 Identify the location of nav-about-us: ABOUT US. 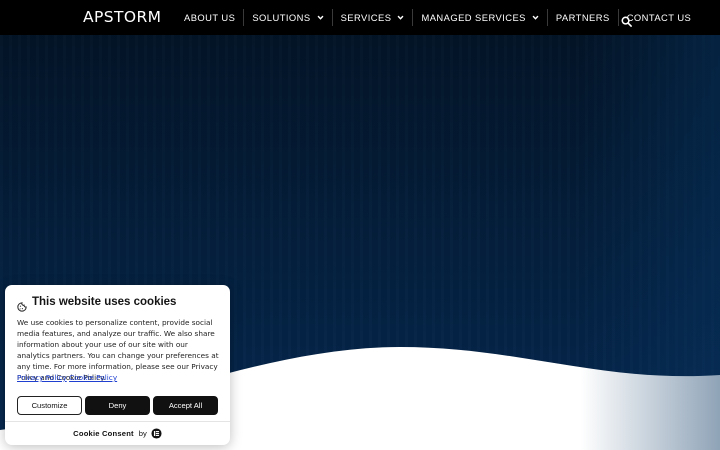
(209, 17).